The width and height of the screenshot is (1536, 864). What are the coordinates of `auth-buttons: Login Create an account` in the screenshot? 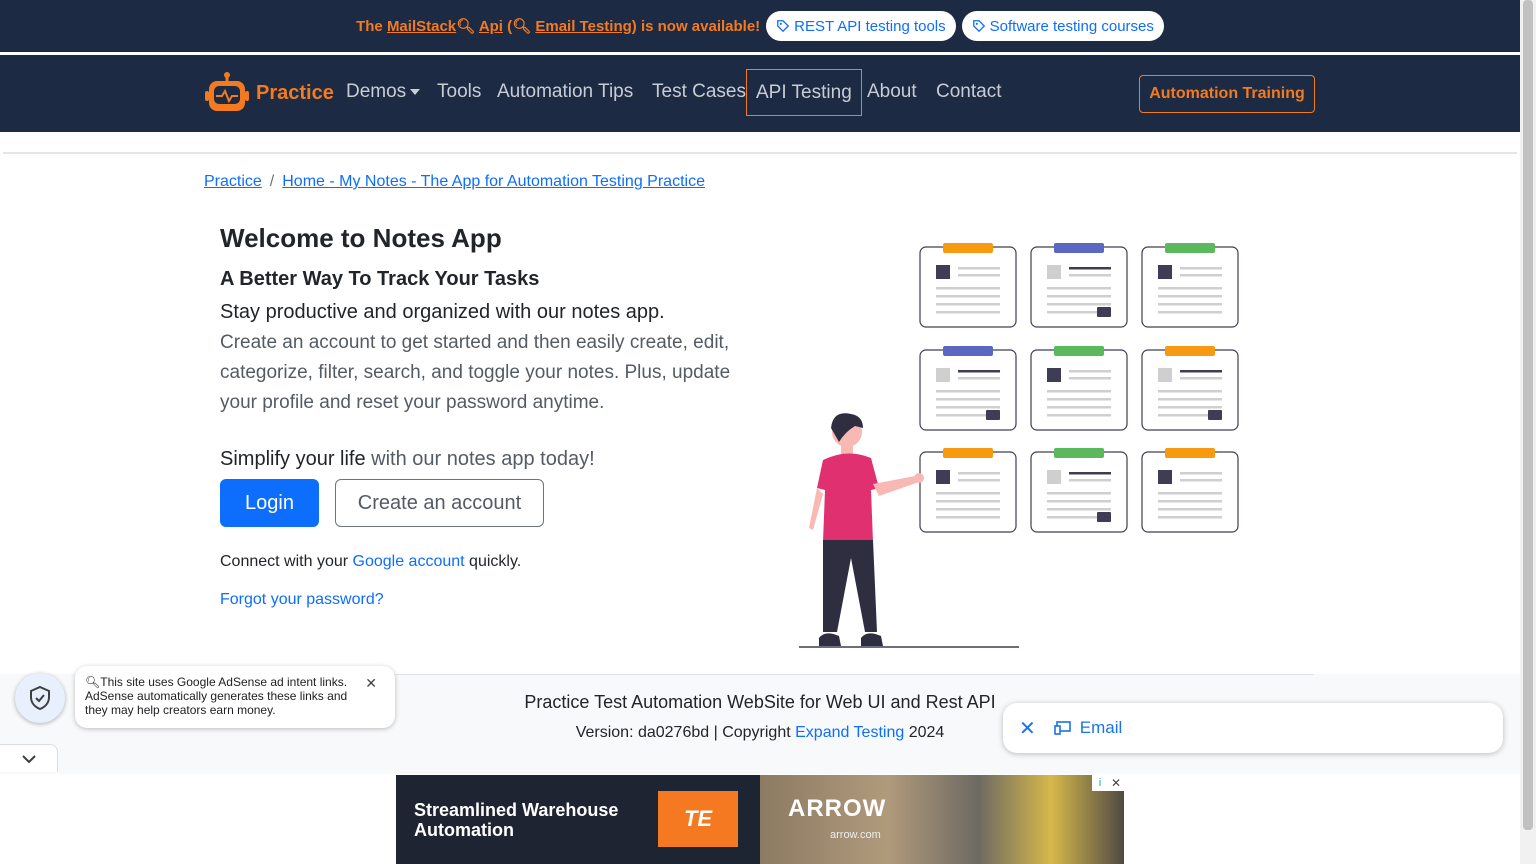 It's located at (480, 503).